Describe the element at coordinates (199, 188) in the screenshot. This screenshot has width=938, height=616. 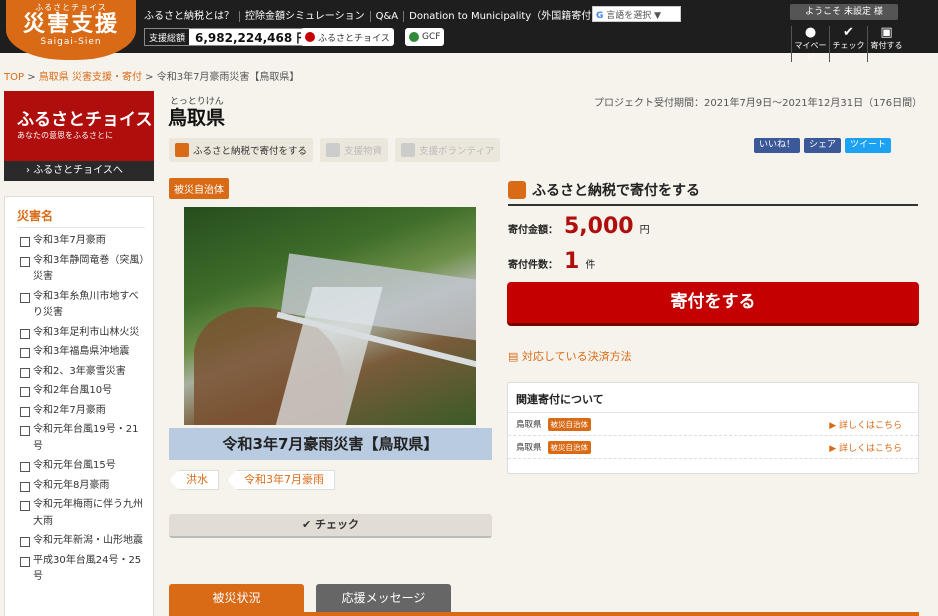
I see `status-badge: 被災自治体` at that location.